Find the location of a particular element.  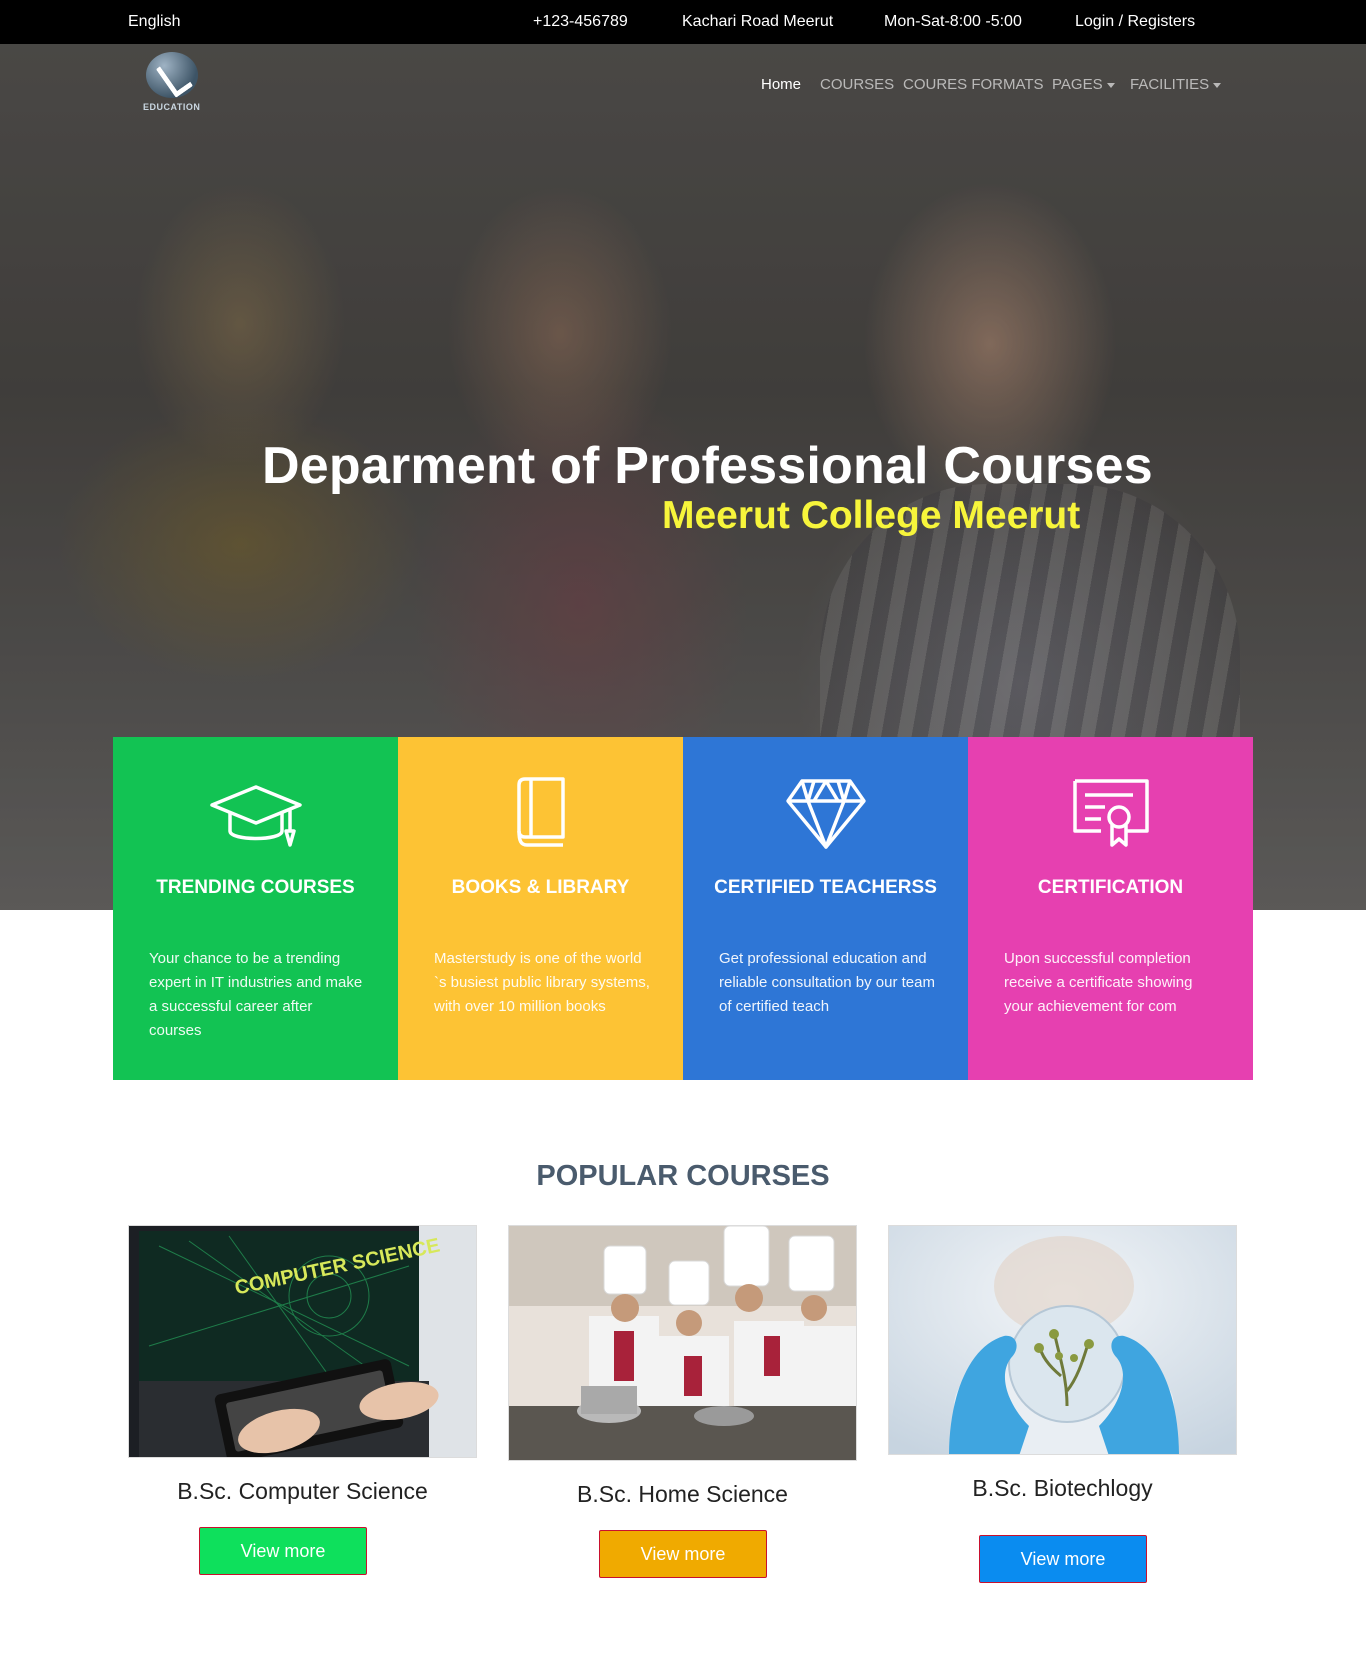

course-name: B.Sc. Home Science is located at coordinates (682, 1494).